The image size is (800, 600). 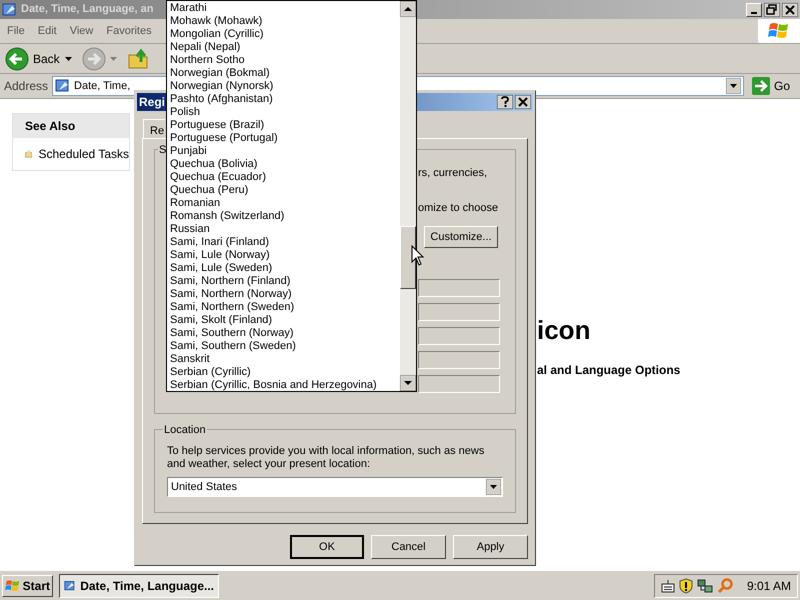 What do you see at coordinates (408, 547) in the screenshot?
I see `dialog-button: Cancel` at bounding box center [408, 547].